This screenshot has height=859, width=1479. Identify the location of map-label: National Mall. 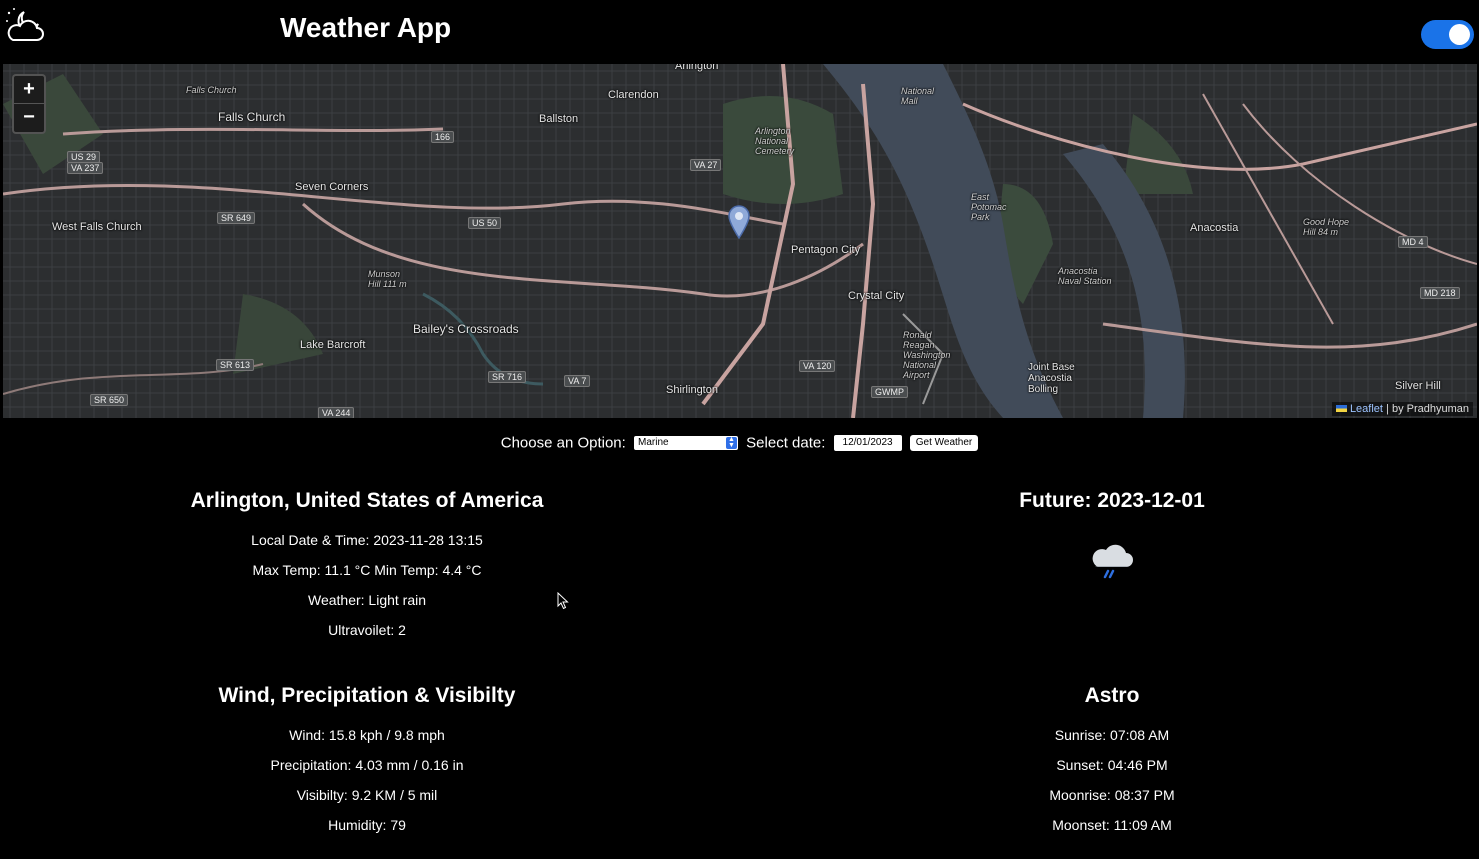
(918, 96).